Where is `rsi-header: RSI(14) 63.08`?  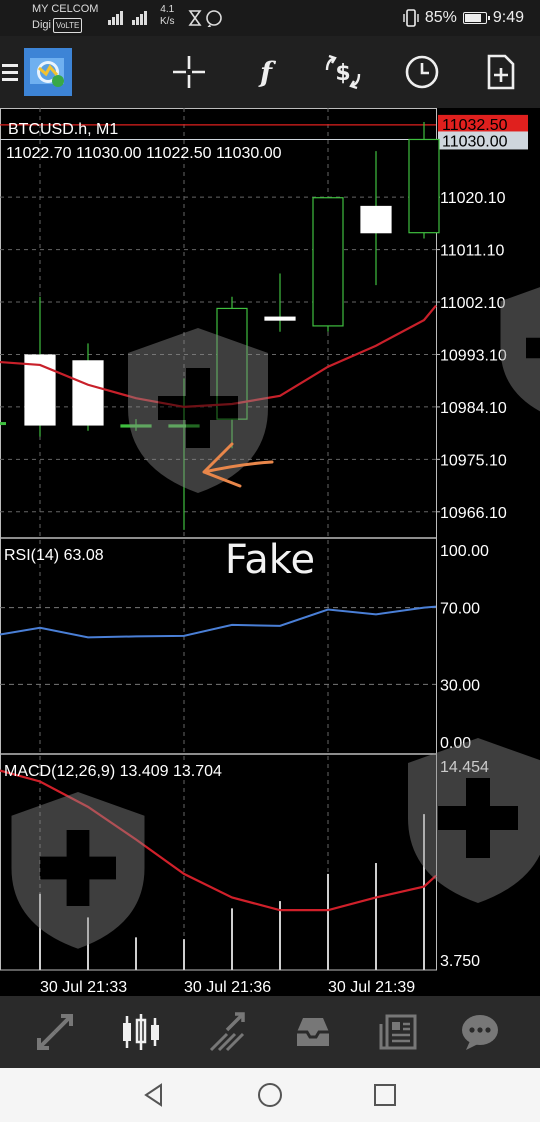 rsi-header: RSI(14) 63.08 is located at coordinates (54, 555).